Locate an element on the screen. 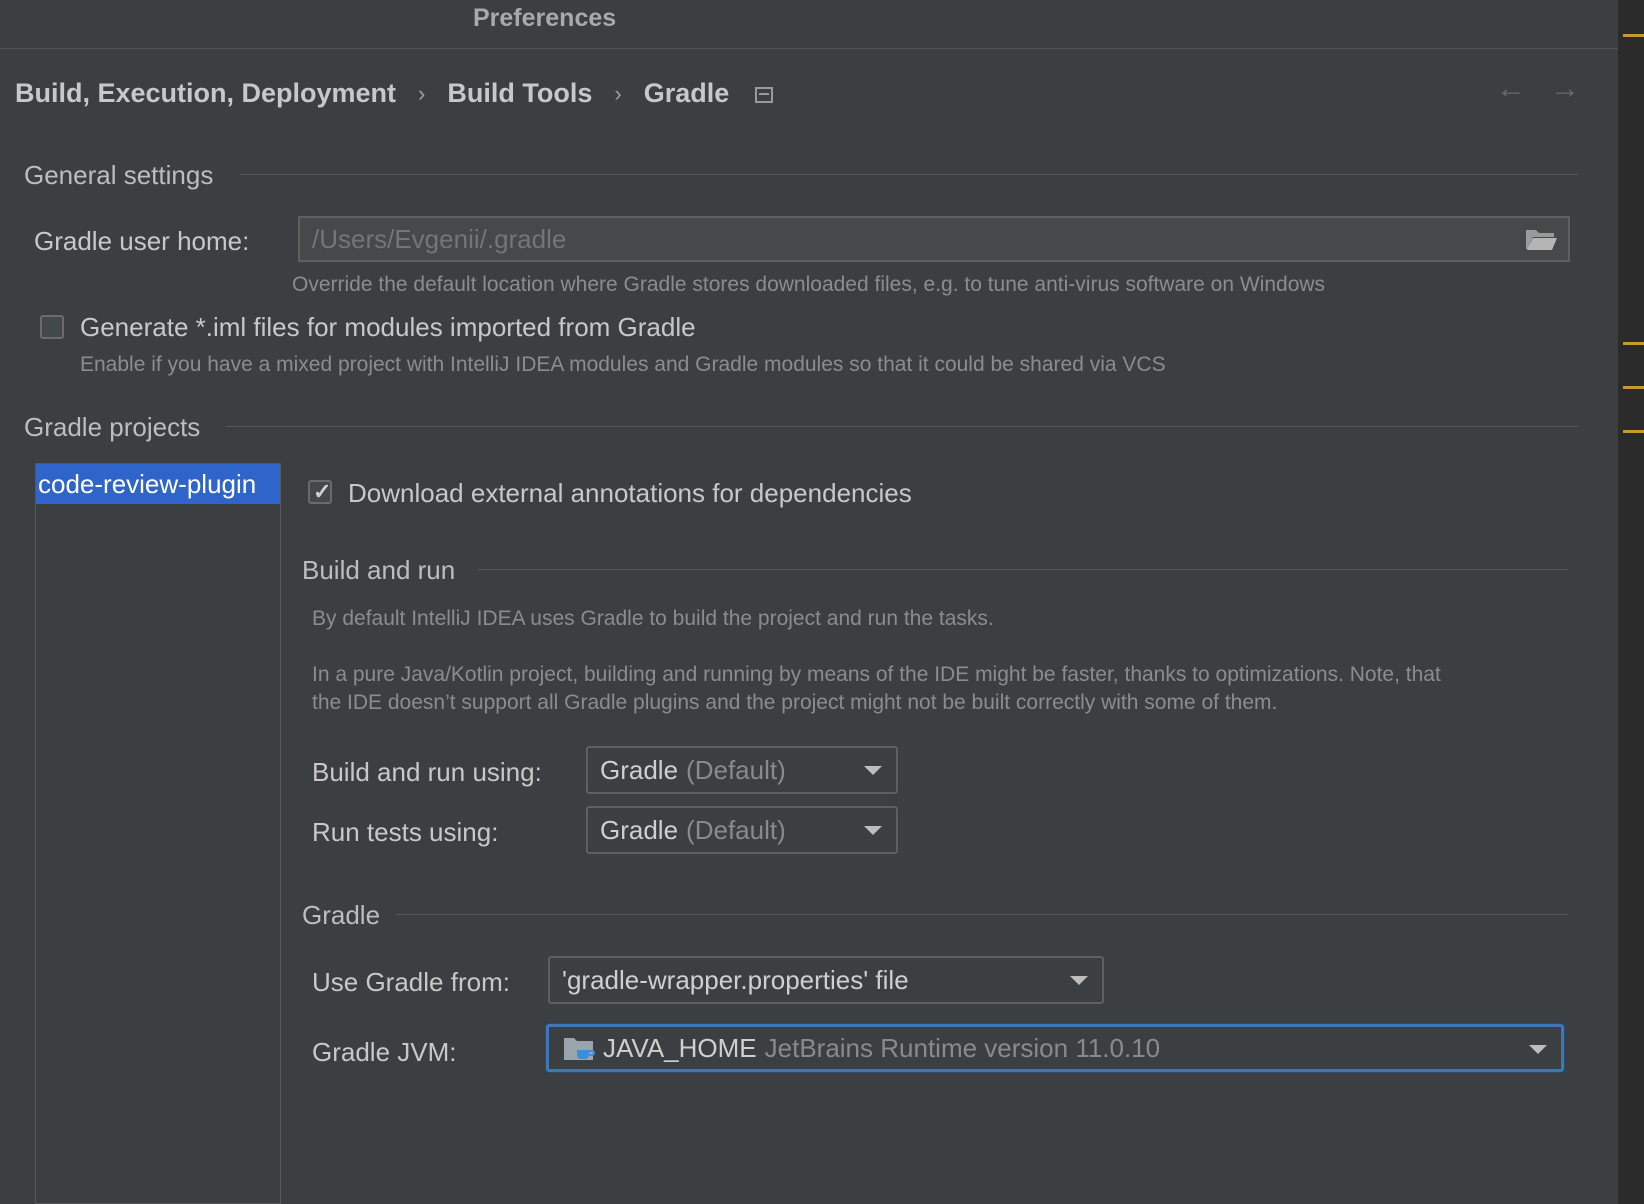  run-tests-using-select: Gradle (Default) is located at coordinates (742, 830).